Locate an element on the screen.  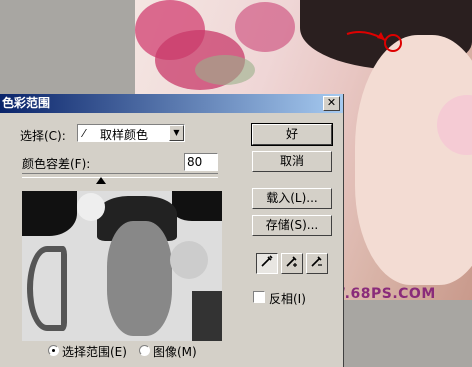
preview-face-region is located at coordinates (139, 278).